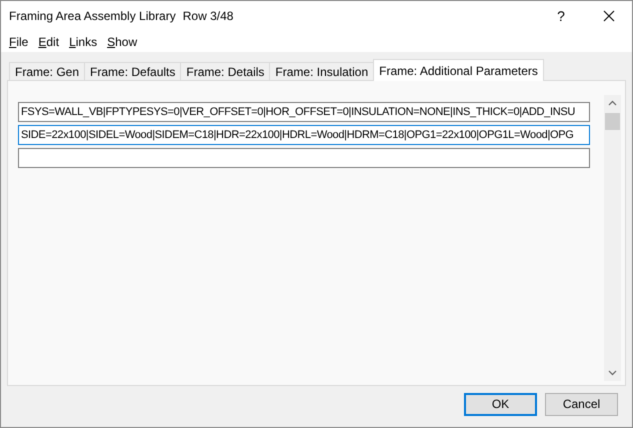 The image size is (633, 428). What do you see at coordinates (47, 71) in the screenshot?
I see `tab: Frame: Gen` at bounding box center [47, 71].